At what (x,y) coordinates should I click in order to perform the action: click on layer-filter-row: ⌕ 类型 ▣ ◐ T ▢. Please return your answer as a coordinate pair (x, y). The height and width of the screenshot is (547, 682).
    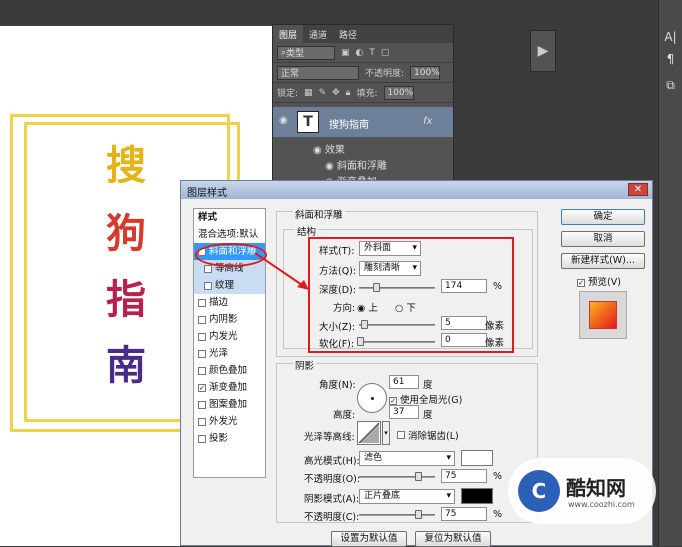
    Looking at the image, I should click on (363, 53).